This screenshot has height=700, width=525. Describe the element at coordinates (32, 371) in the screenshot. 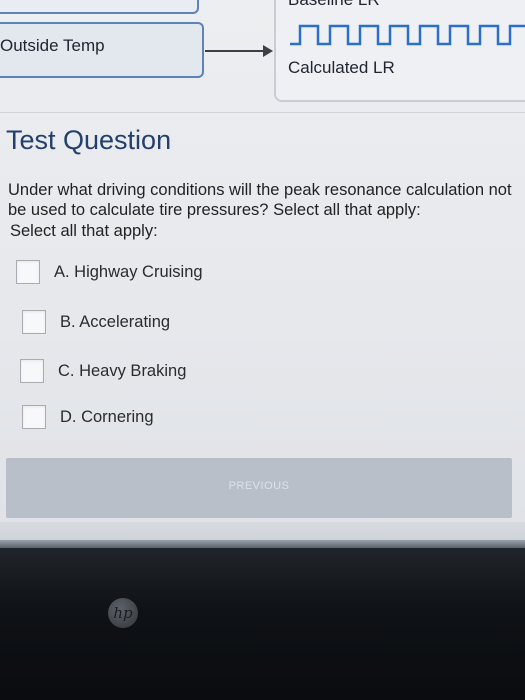

I see `option-c-checkbox` at that location.